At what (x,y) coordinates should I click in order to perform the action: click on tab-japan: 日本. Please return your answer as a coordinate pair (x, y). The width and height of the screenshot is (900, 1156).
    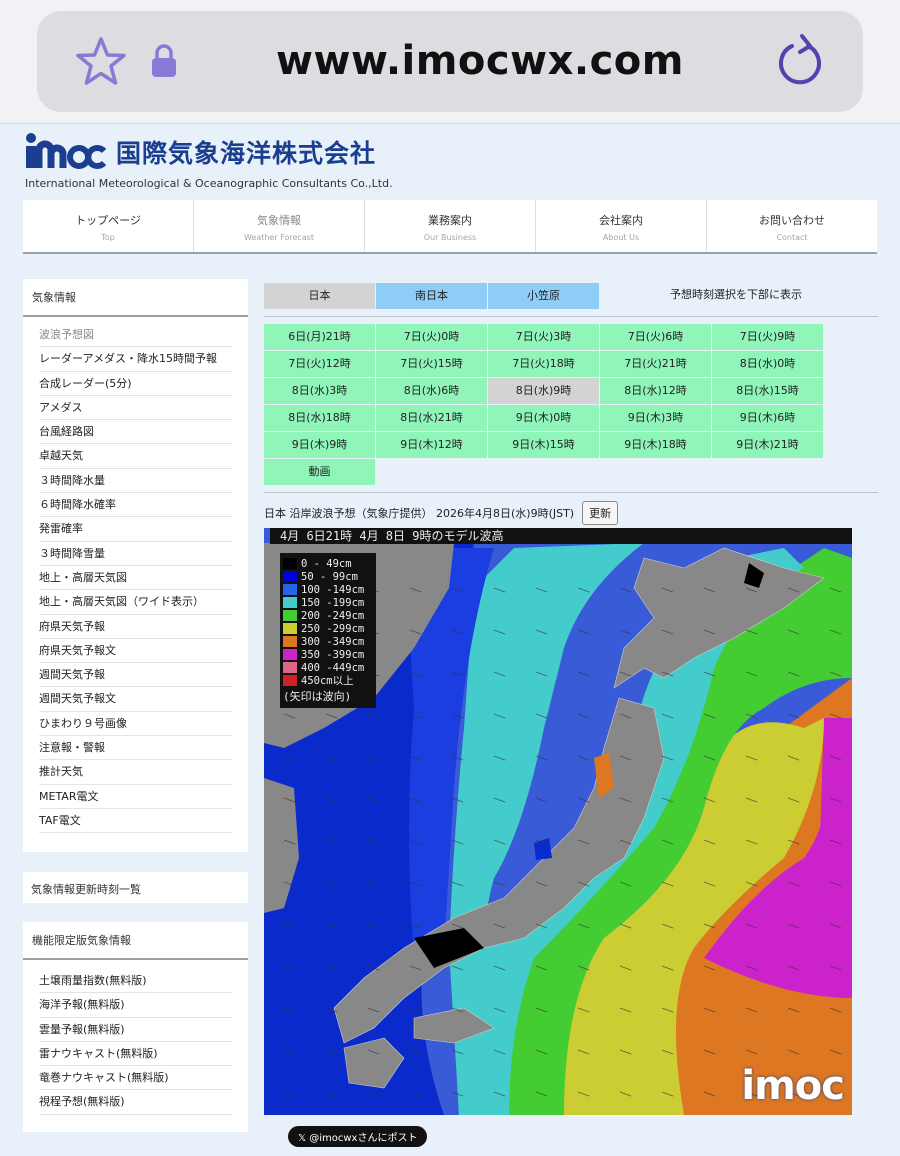
    Looking at the image, I should click on (319, 296).